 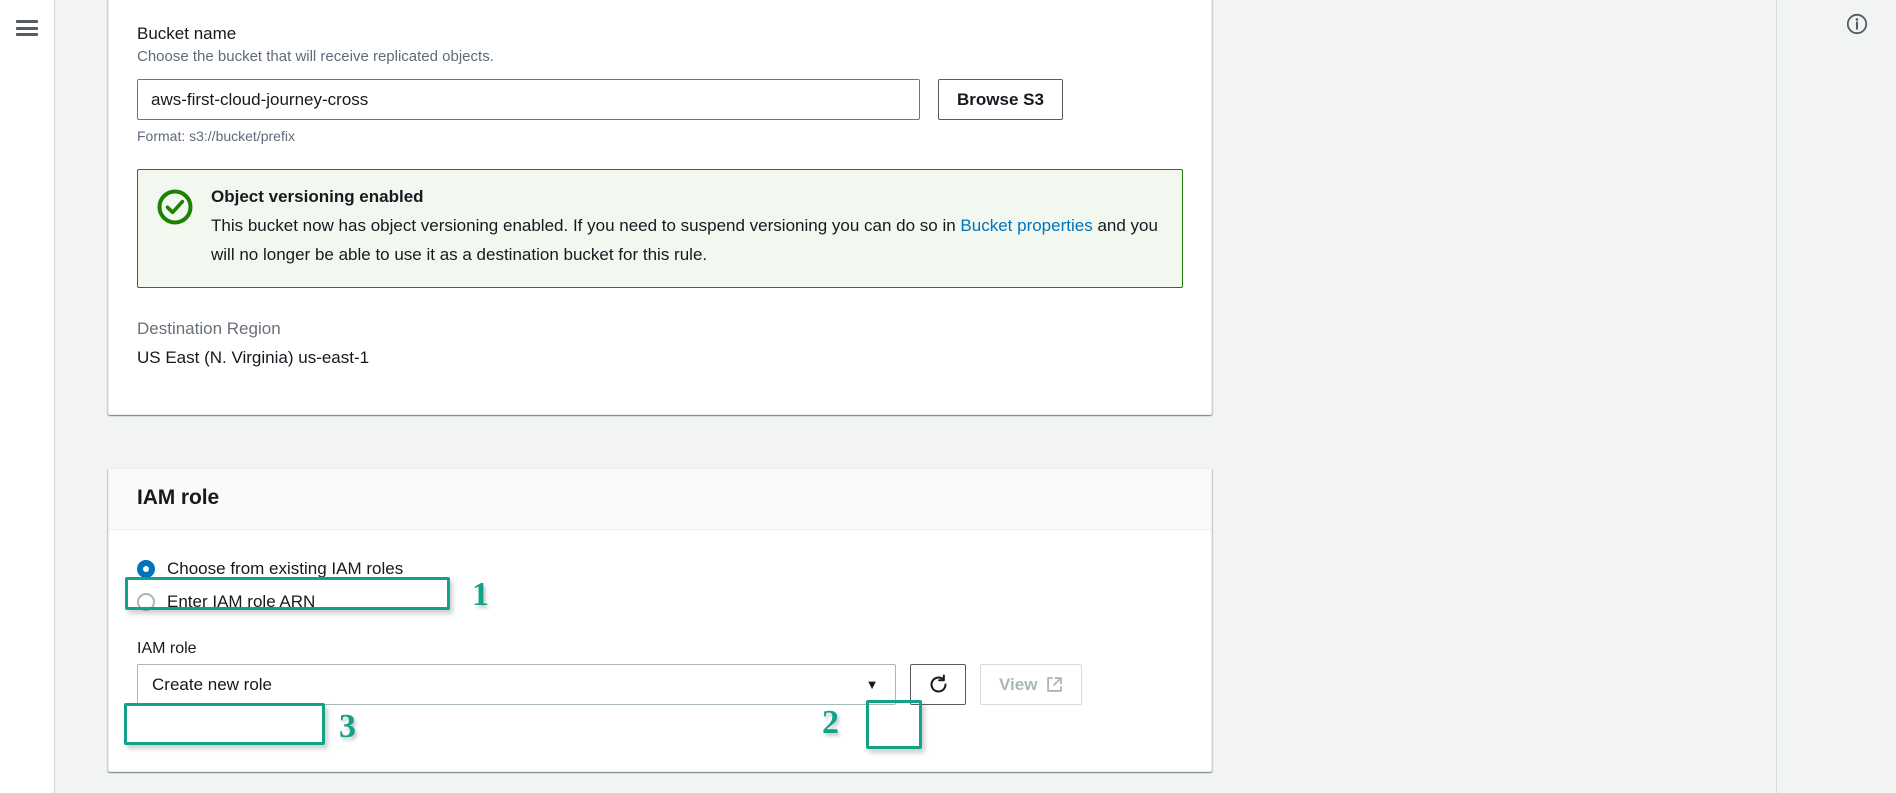 What do you see at coordinates (209, 328) in the screenshot?
I see `destination-region-label: Destination Region` at bounding box center [209, 328].